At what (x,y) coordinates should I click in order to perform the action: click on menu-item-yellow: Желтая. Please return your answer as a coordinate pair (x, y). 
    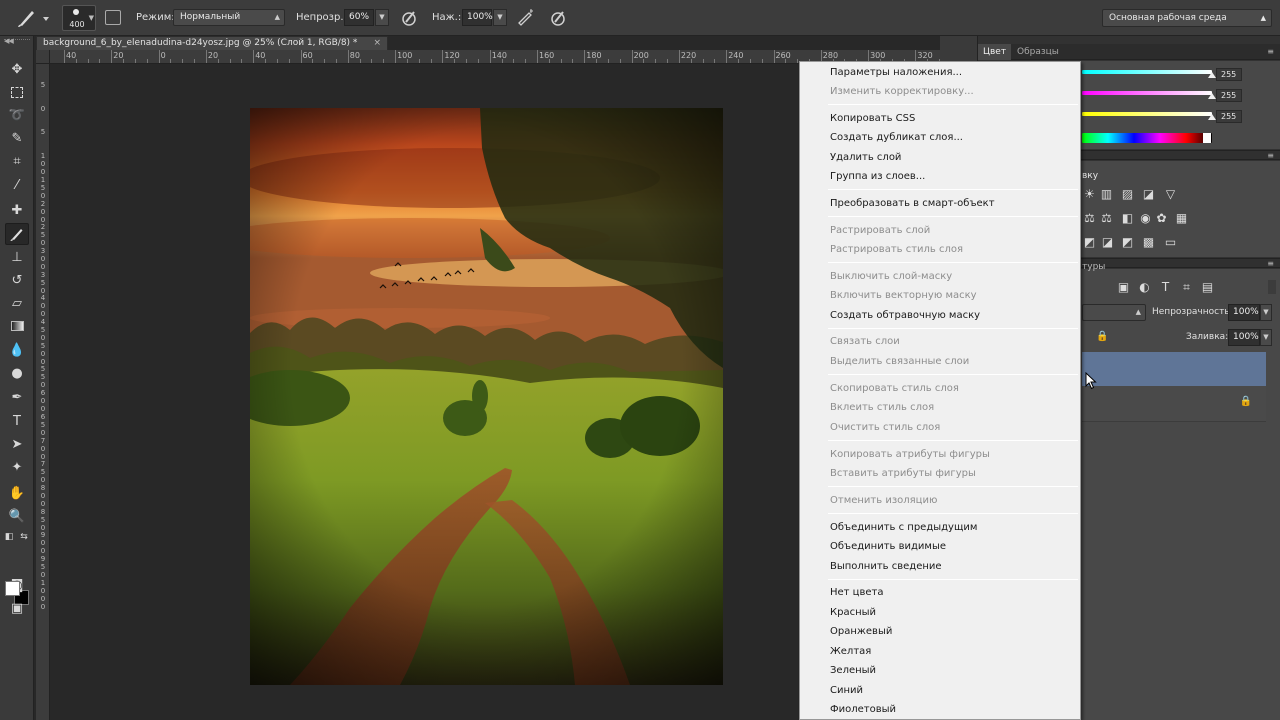
    Looking at the image, I should click on (850, 652).